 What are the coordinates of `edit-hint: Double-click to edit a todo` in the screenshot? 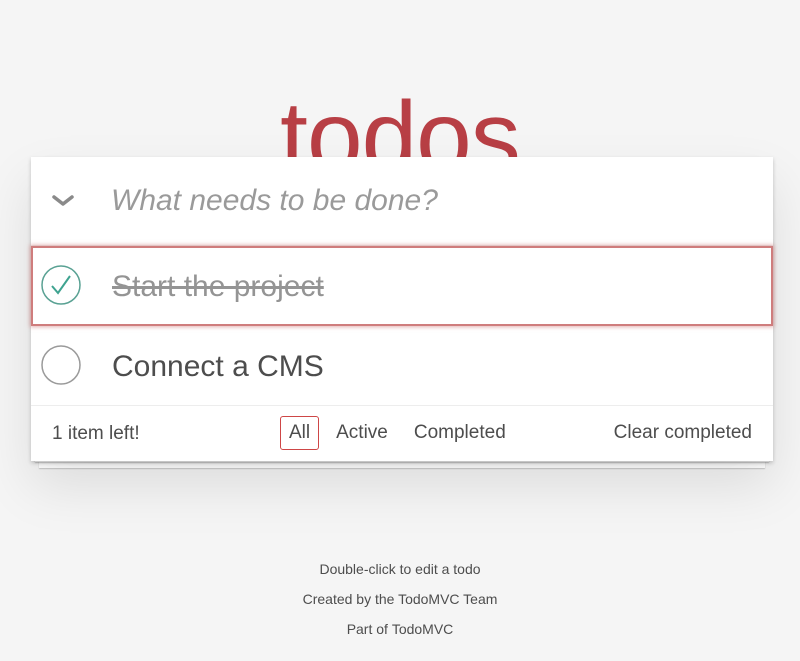 It's located at (400, 569).